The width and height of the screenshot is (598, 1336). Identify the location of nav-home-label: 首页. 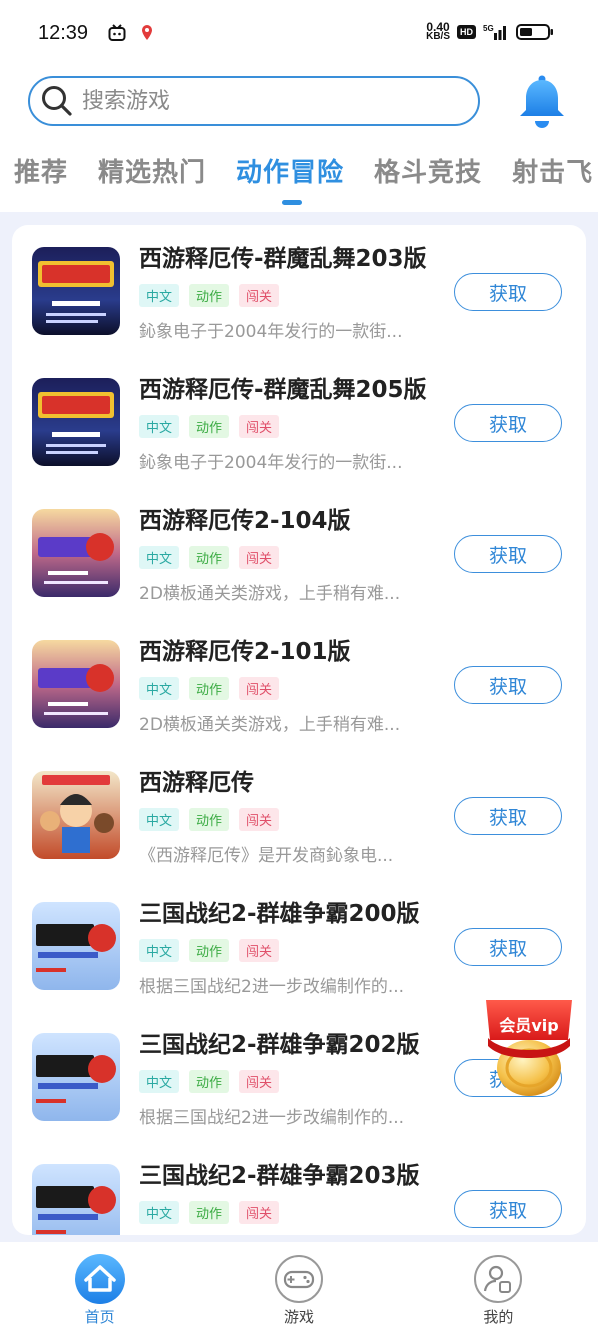
(99, 1317).